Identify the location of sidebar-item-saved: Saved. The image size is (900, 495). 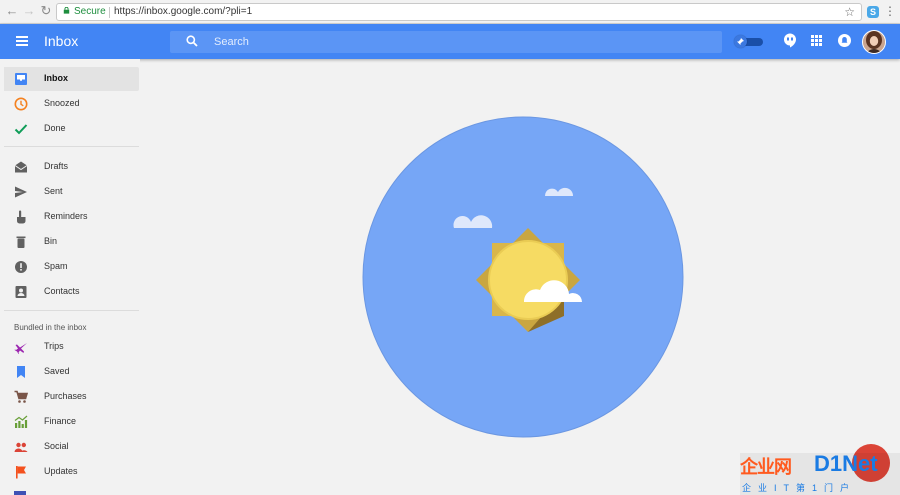
(71, 372).